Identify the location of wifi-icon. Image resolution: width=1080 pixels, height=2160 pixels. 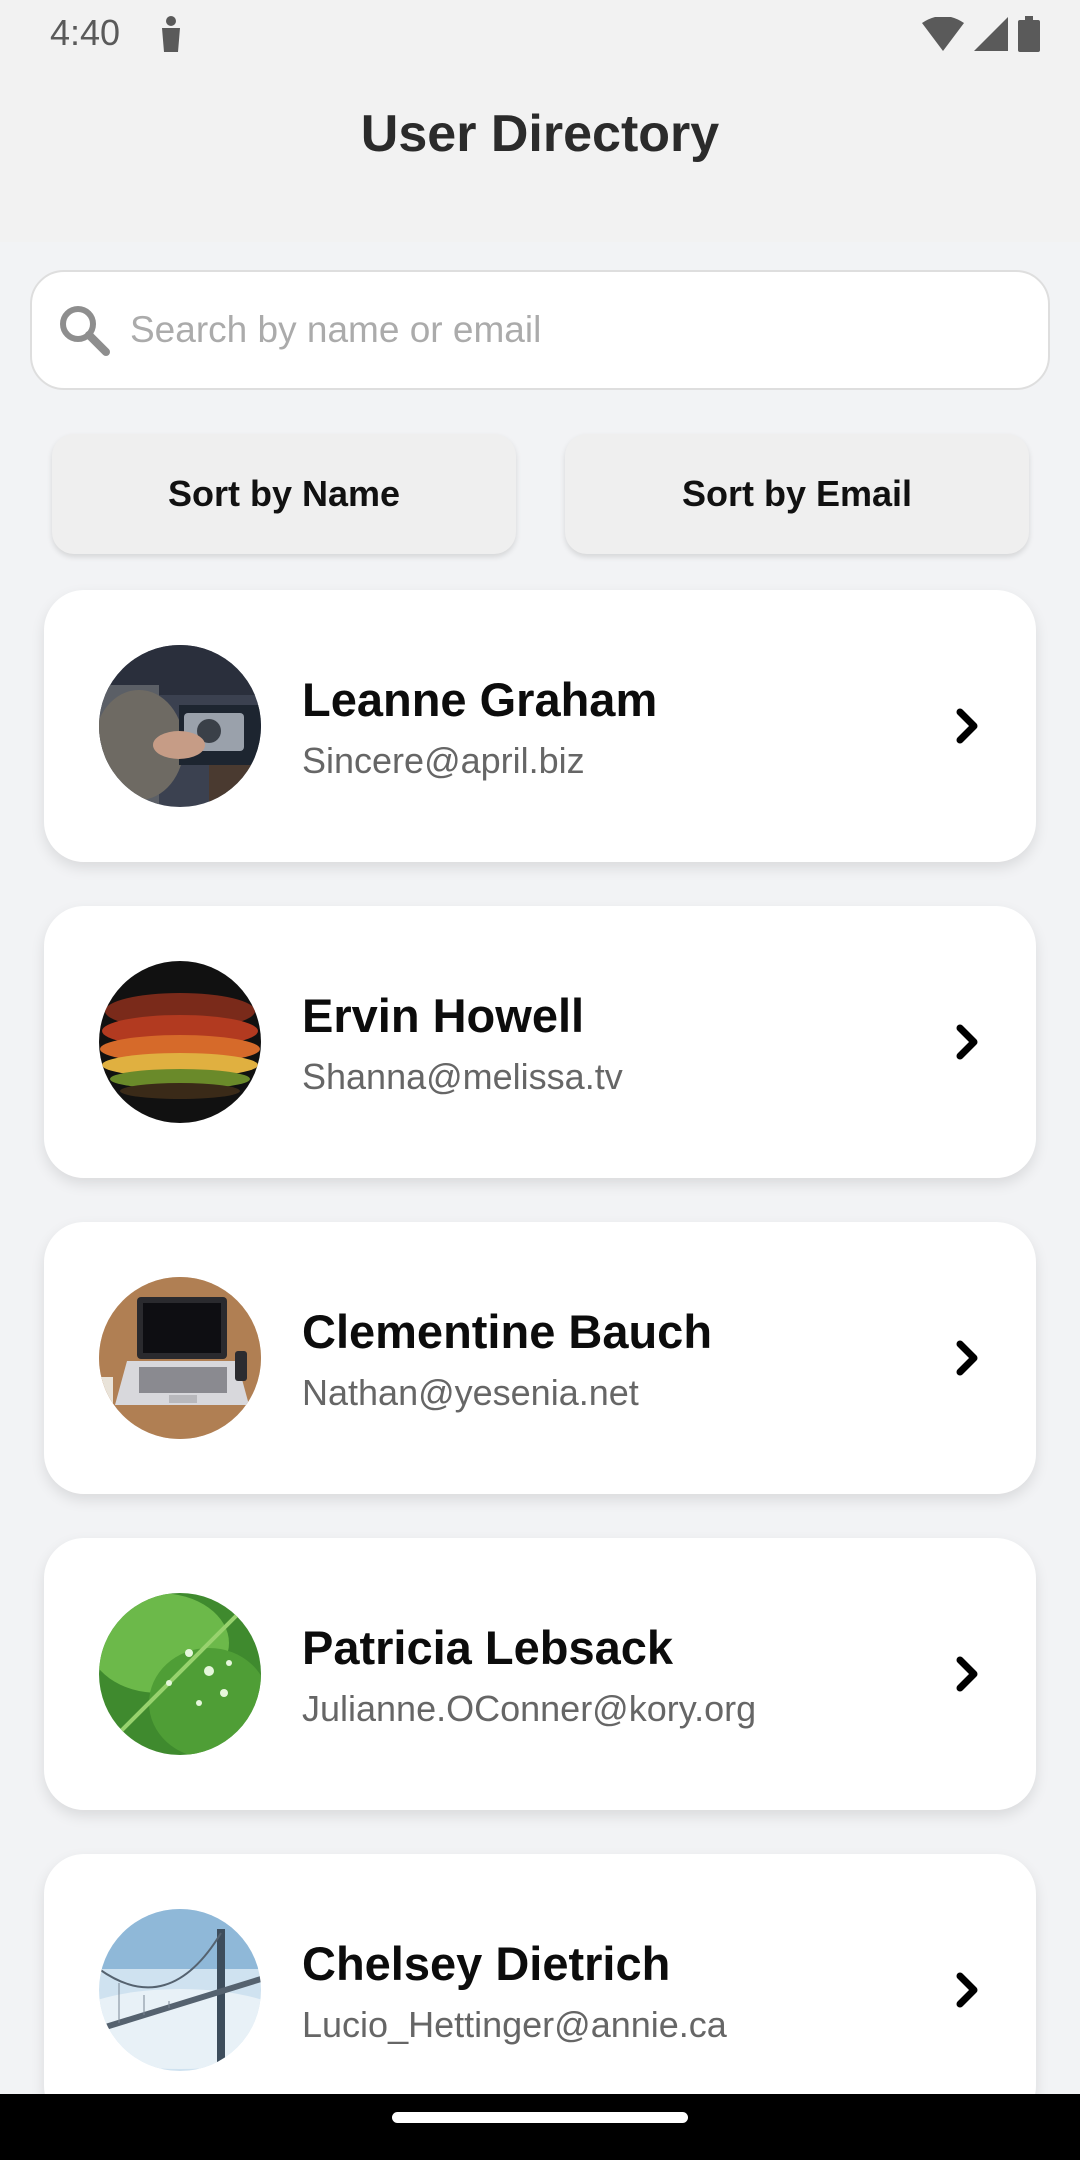
(943, 34).